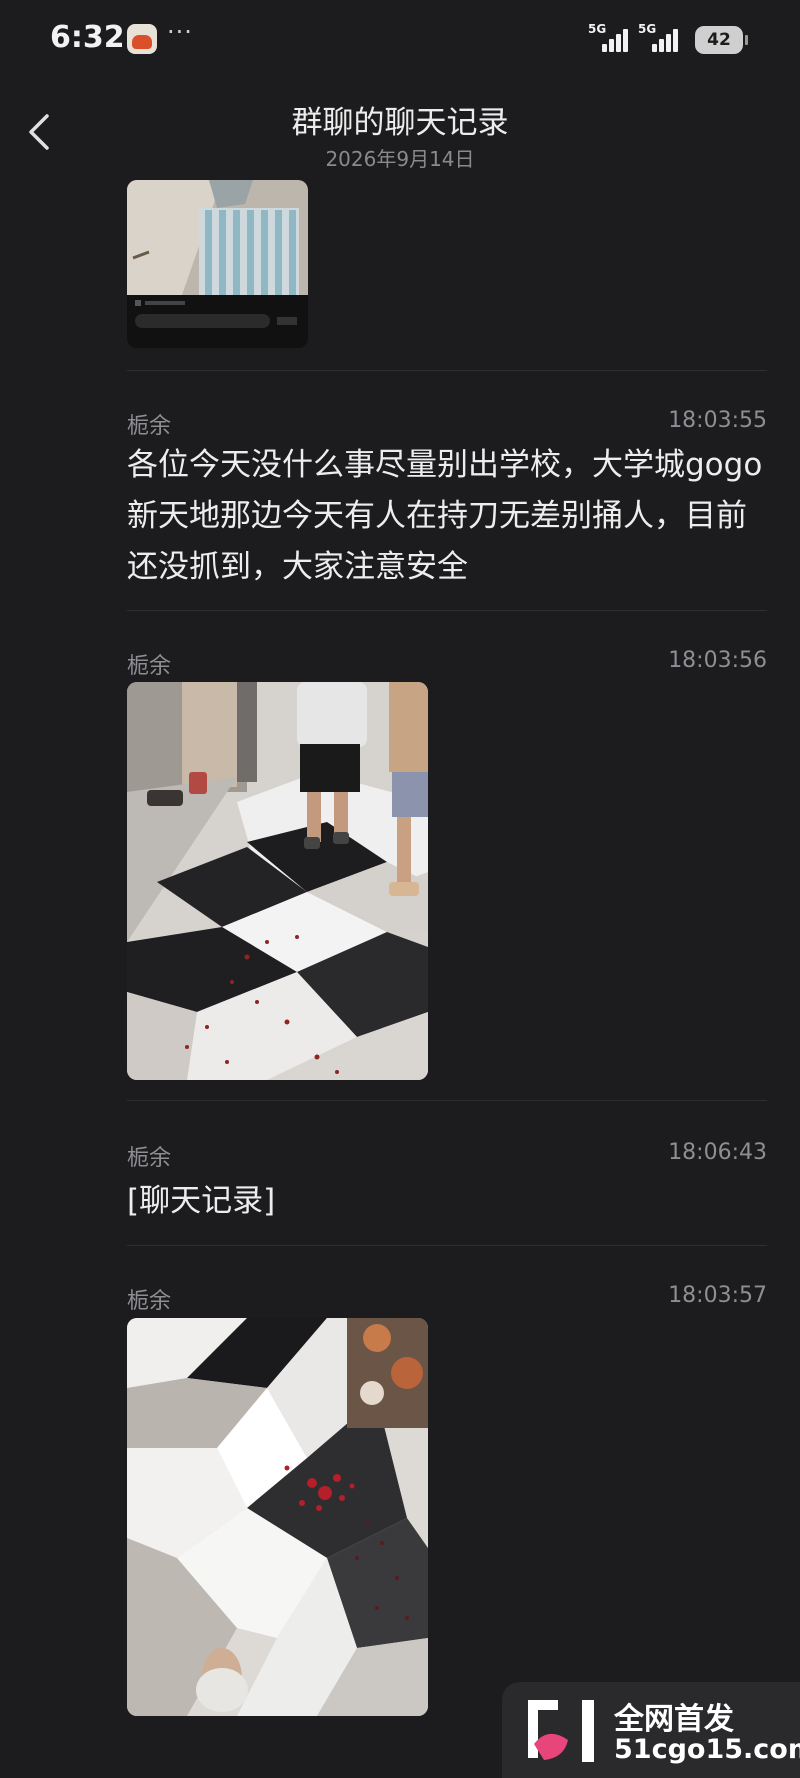 This screenshot has height=1778, width=800. I want to click on signal-2-icon: 5G, so click(661, 38).